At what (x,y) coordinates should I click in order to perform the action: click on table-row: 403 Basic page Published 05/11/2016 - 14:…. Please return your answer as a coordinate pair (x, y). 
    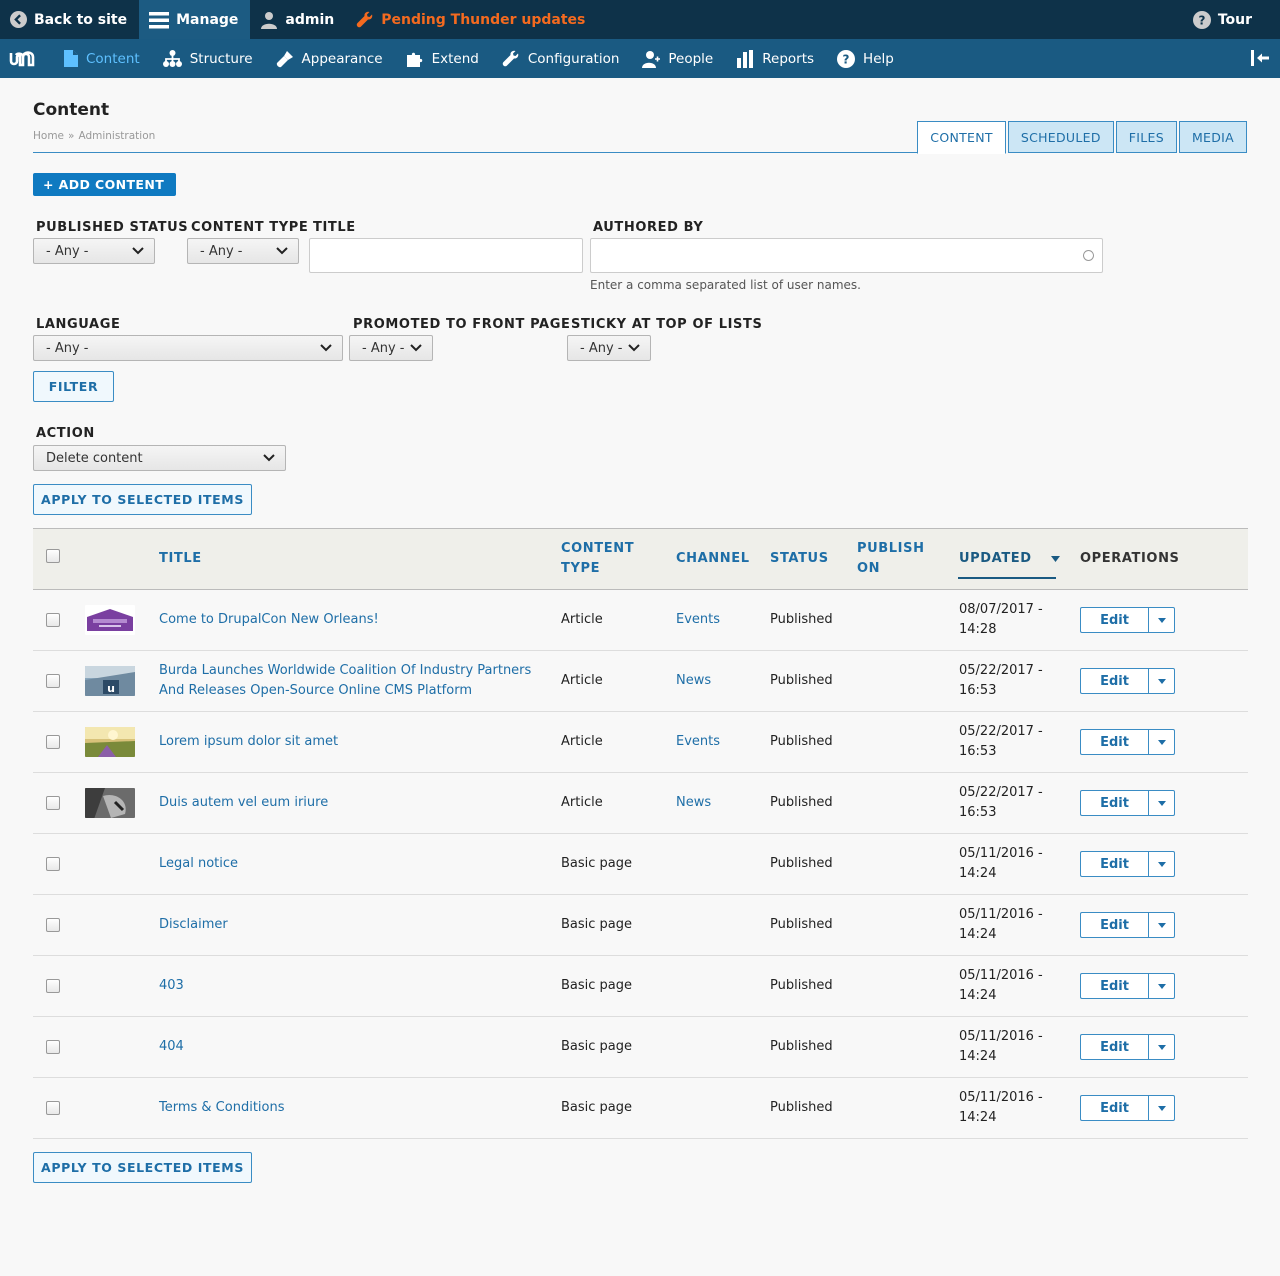
    Looking at the image, I should click on (640, 986).